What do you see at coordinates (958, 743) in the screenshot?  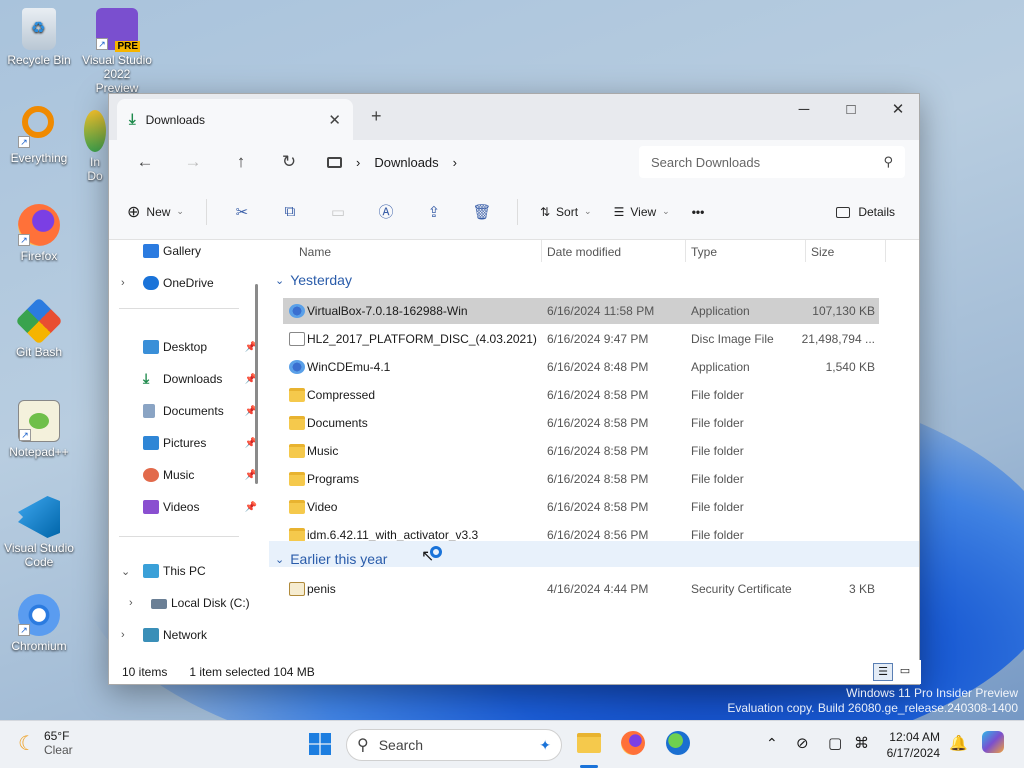 I see `notification-bell-icon: 🔔` at bounding box center [958, 743].